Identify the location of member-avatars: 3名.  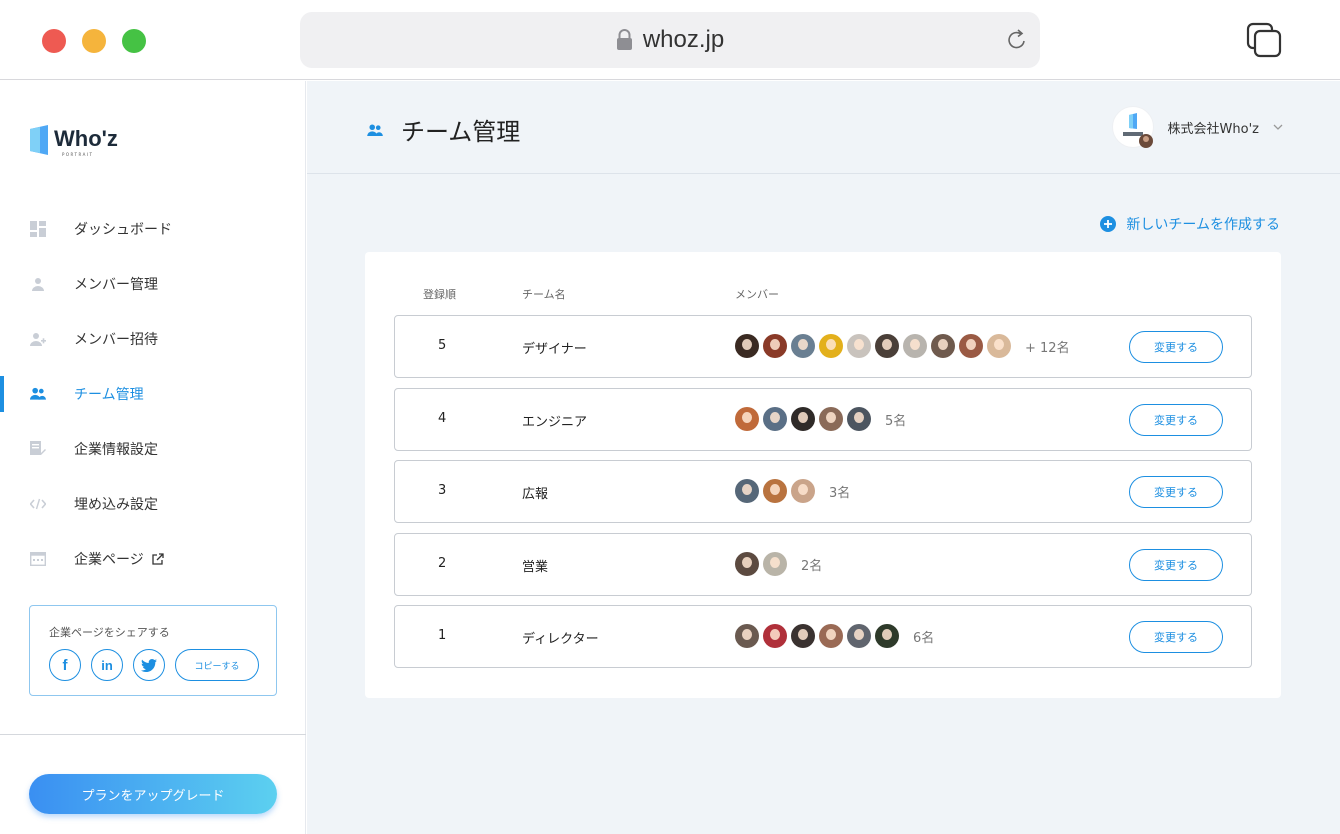
(792, 491).